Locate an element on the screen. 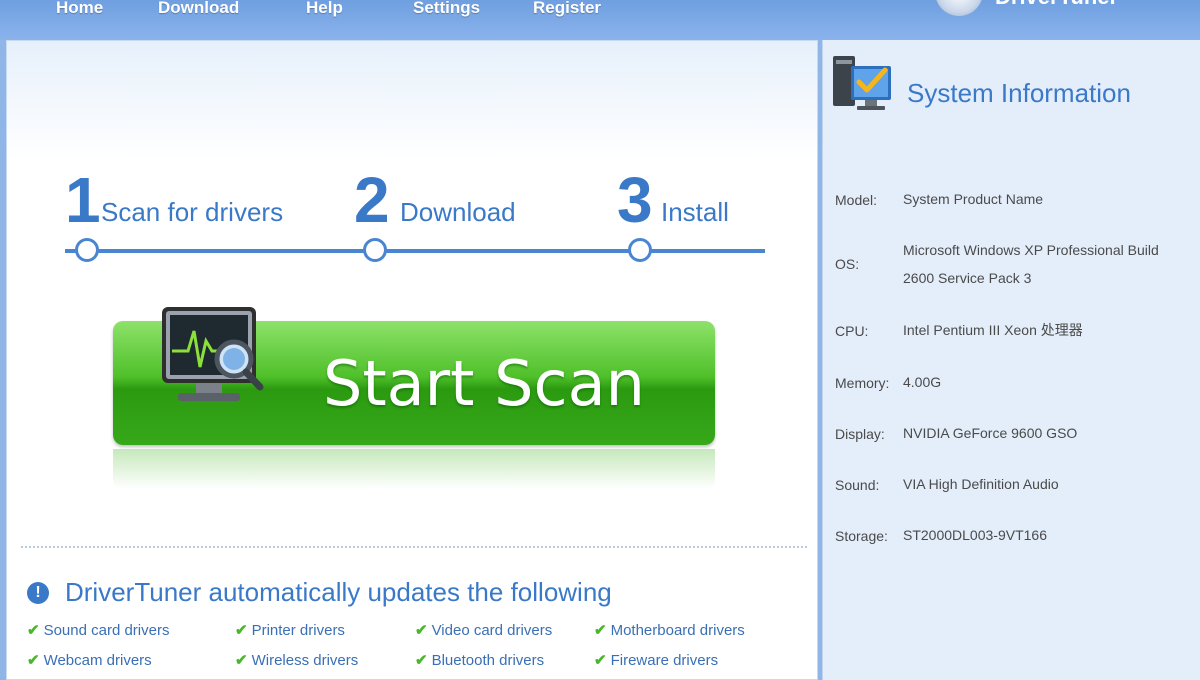 The width and height of the screenshot is (1200, 680). brand-logo-icon is located at coordinates (959, 8).